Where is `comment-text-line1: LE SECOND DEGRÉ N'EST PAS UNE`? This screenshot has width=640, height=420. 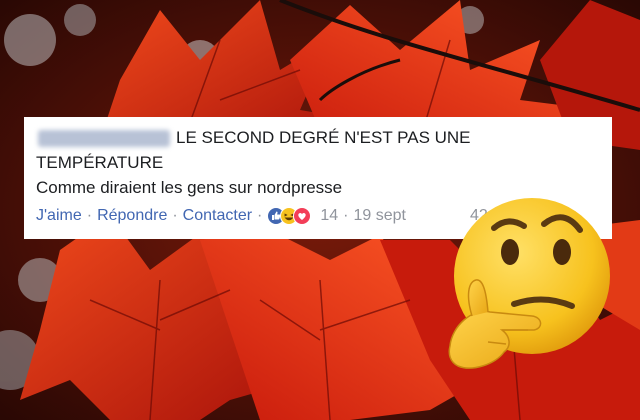 comment-text-line1: LE SECOND DEGRÉ N'EST PAS UNE is located at coordinates (323, 137).